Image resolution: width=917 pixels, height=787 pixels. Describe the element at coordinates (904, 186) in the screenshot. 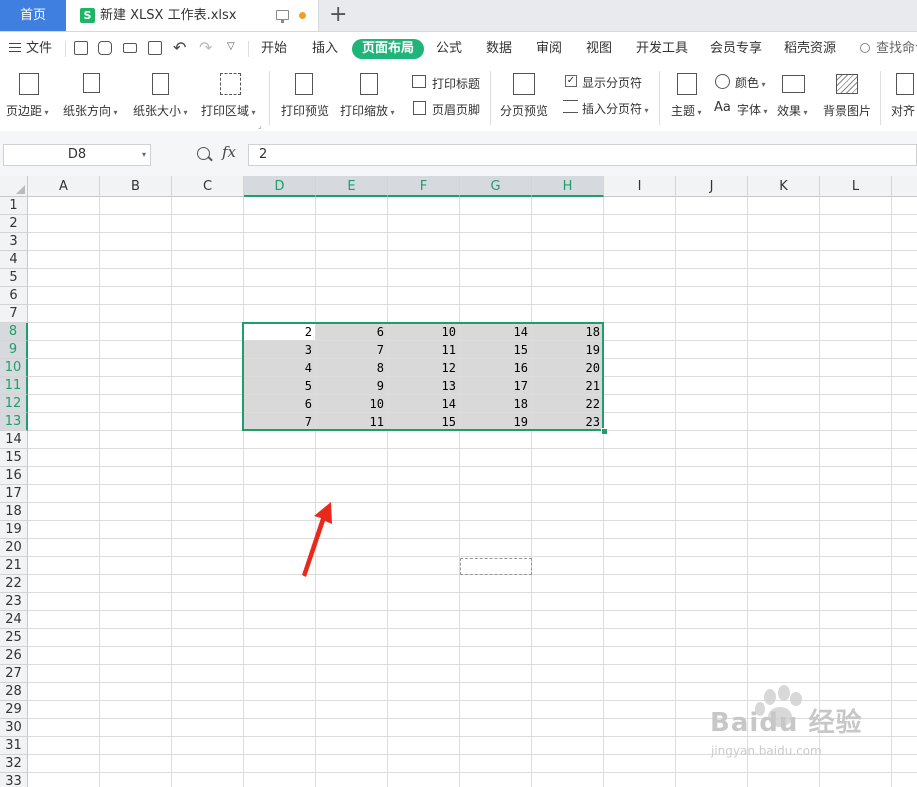

I see `column-header-partial` at that location.